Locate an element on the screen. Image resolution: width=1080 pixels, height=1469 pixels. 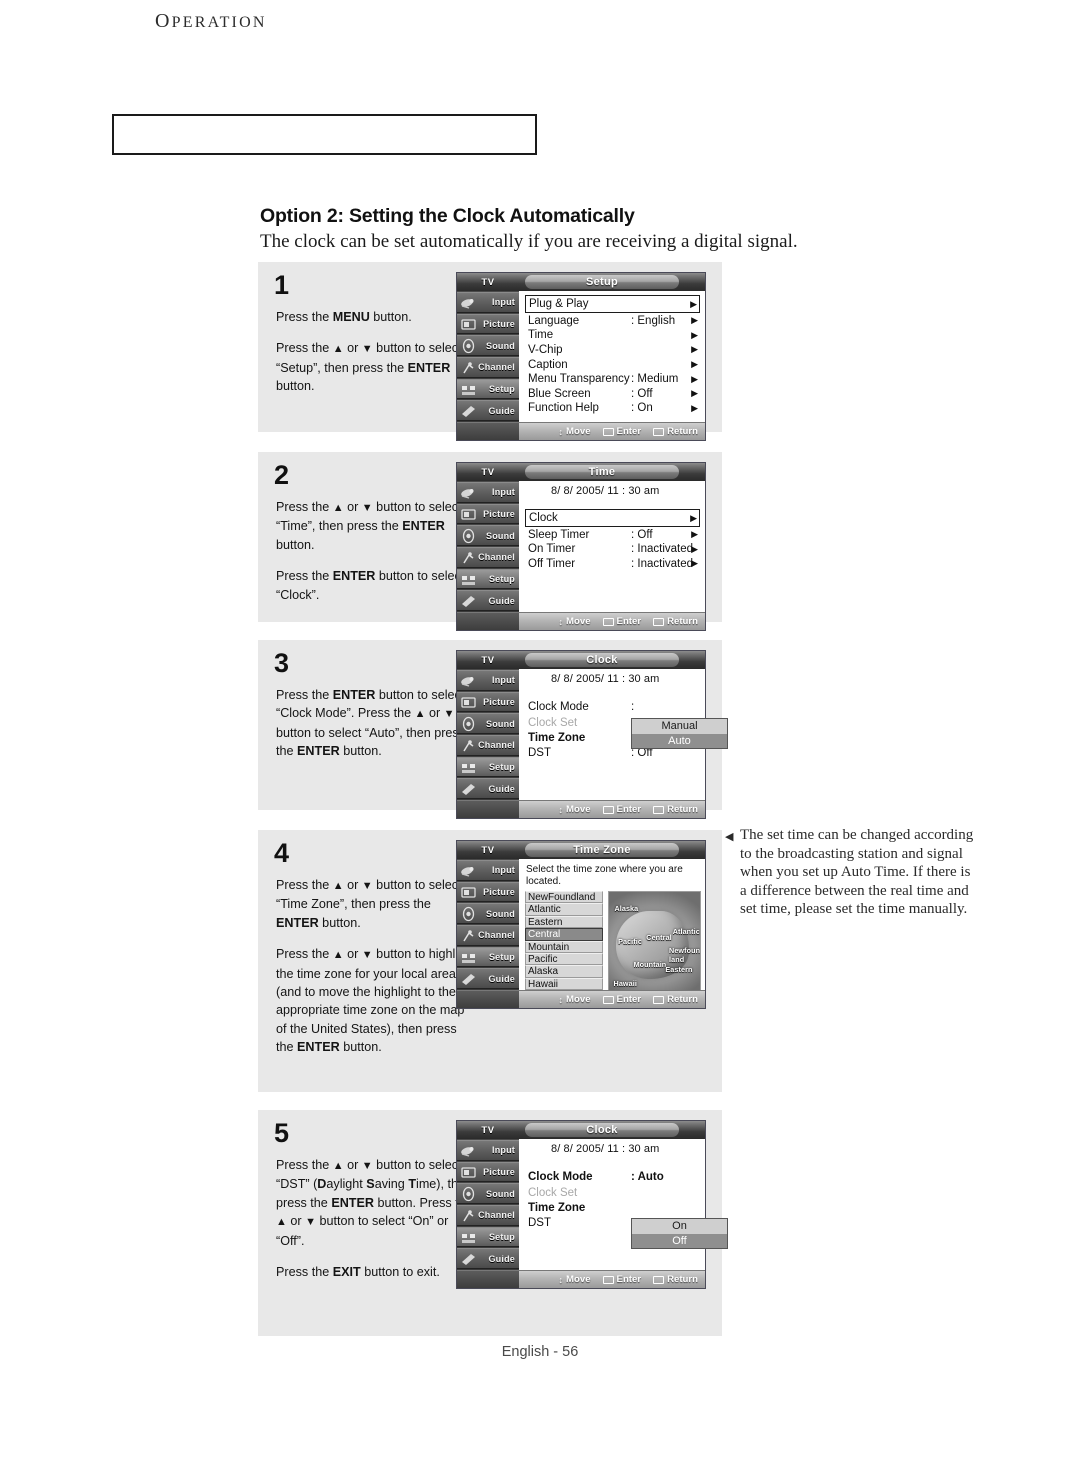
menu-item-clock-mode: Clock Mode : Auto is located at coordinates (612, 1177).